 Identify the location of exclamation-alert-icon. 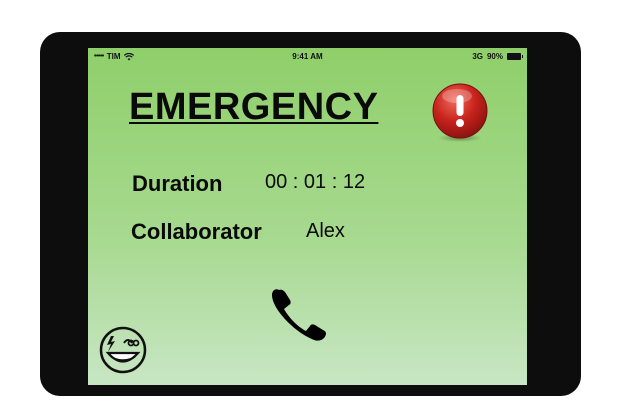
(460, 113).